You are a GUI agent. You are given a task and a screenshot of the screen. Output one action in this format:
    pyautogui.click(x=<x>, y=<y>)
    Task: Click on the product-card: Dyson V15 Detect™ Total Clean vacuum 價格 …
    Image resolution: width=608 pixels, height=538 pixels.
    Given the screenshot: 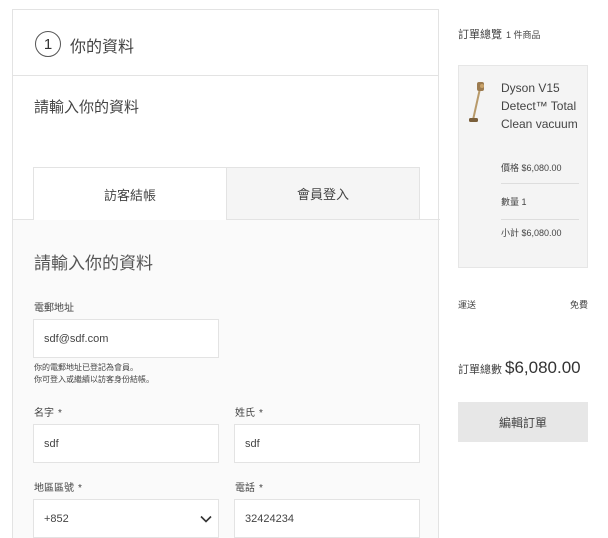 What is the action you would take?
    pyautogui.click(x=523, y=166)
    